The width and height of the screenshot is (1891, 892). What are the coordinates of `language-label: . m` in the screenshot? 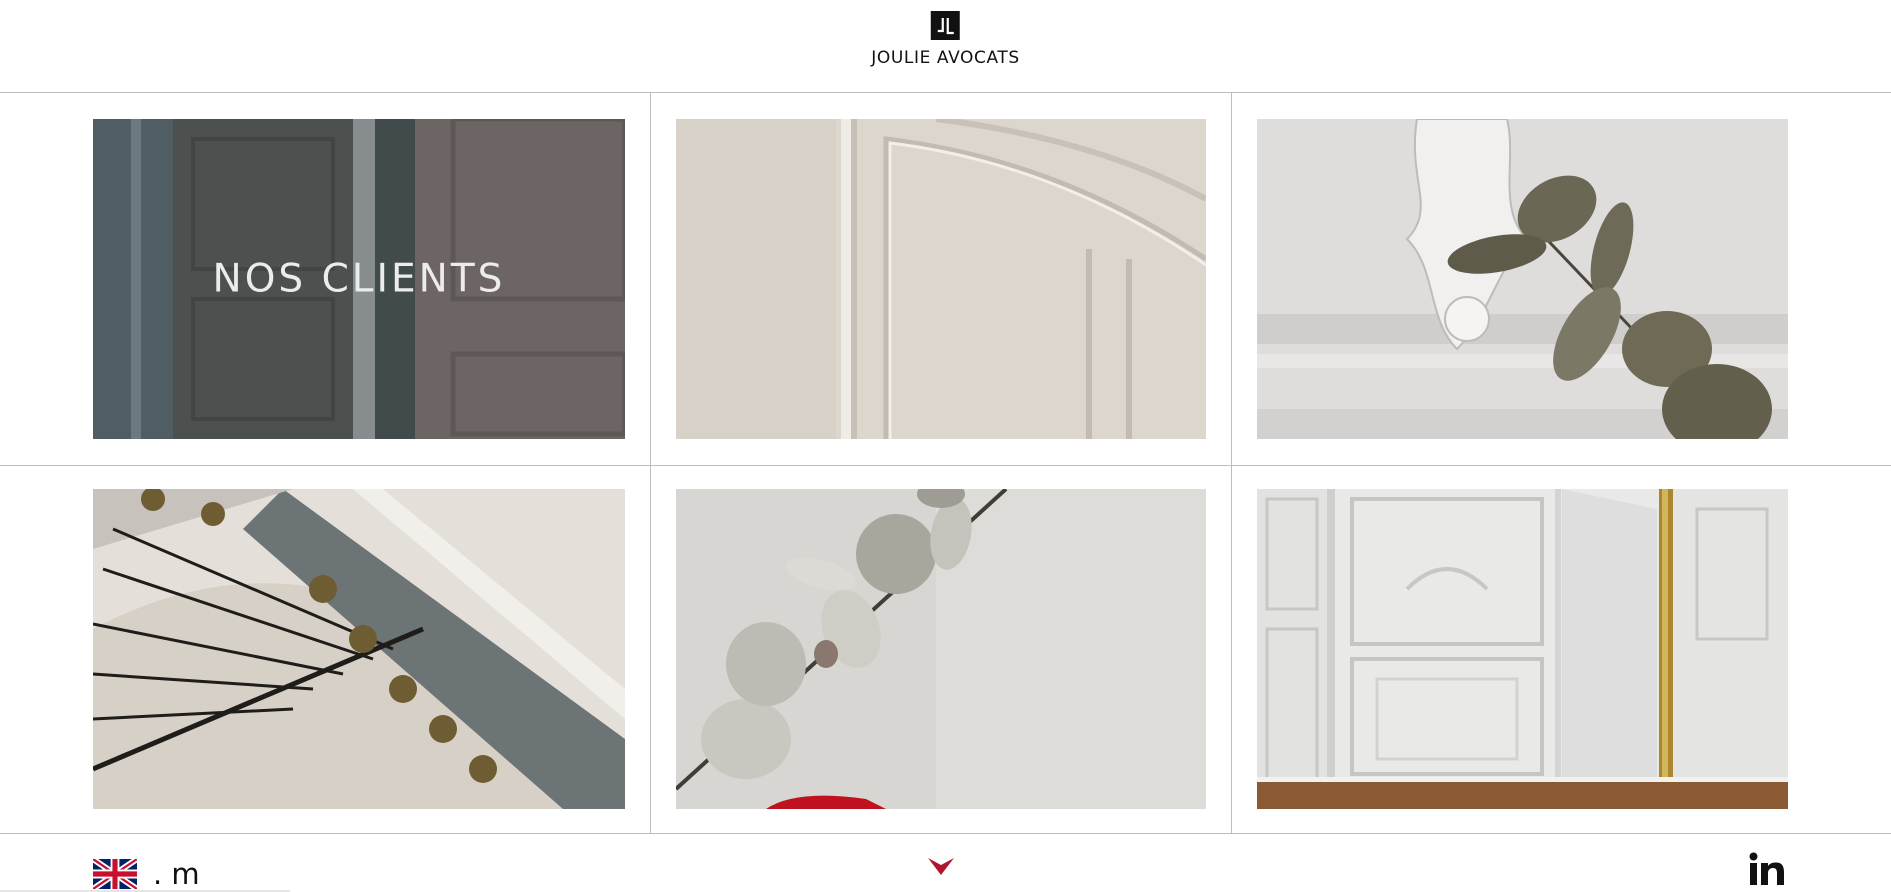 It's located at (176, 874).